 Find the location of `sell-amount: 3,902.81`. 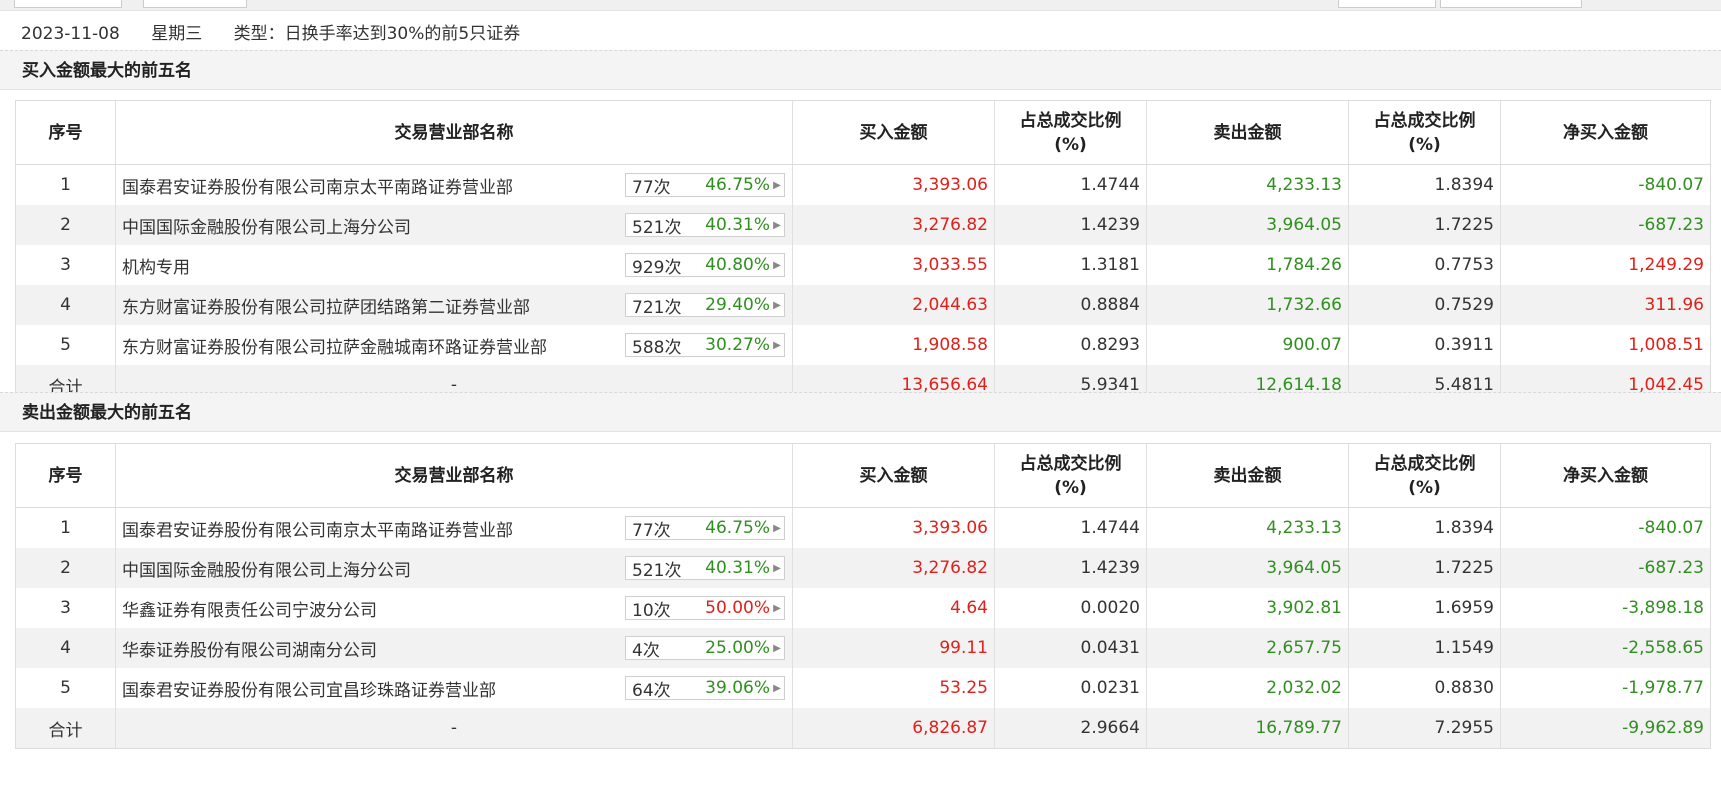

sell-amount: 3,902.81 is located at coordinates (1248, 608).